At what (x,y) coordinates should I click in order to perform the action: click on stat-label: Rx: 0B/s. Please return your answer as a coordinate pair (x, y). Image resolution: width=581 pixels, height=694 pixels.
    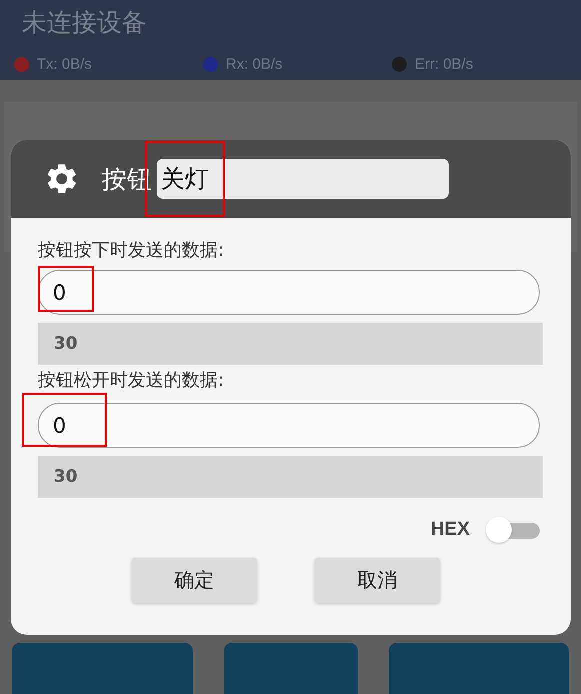
    Looking at the image, I should click on (254, 64).